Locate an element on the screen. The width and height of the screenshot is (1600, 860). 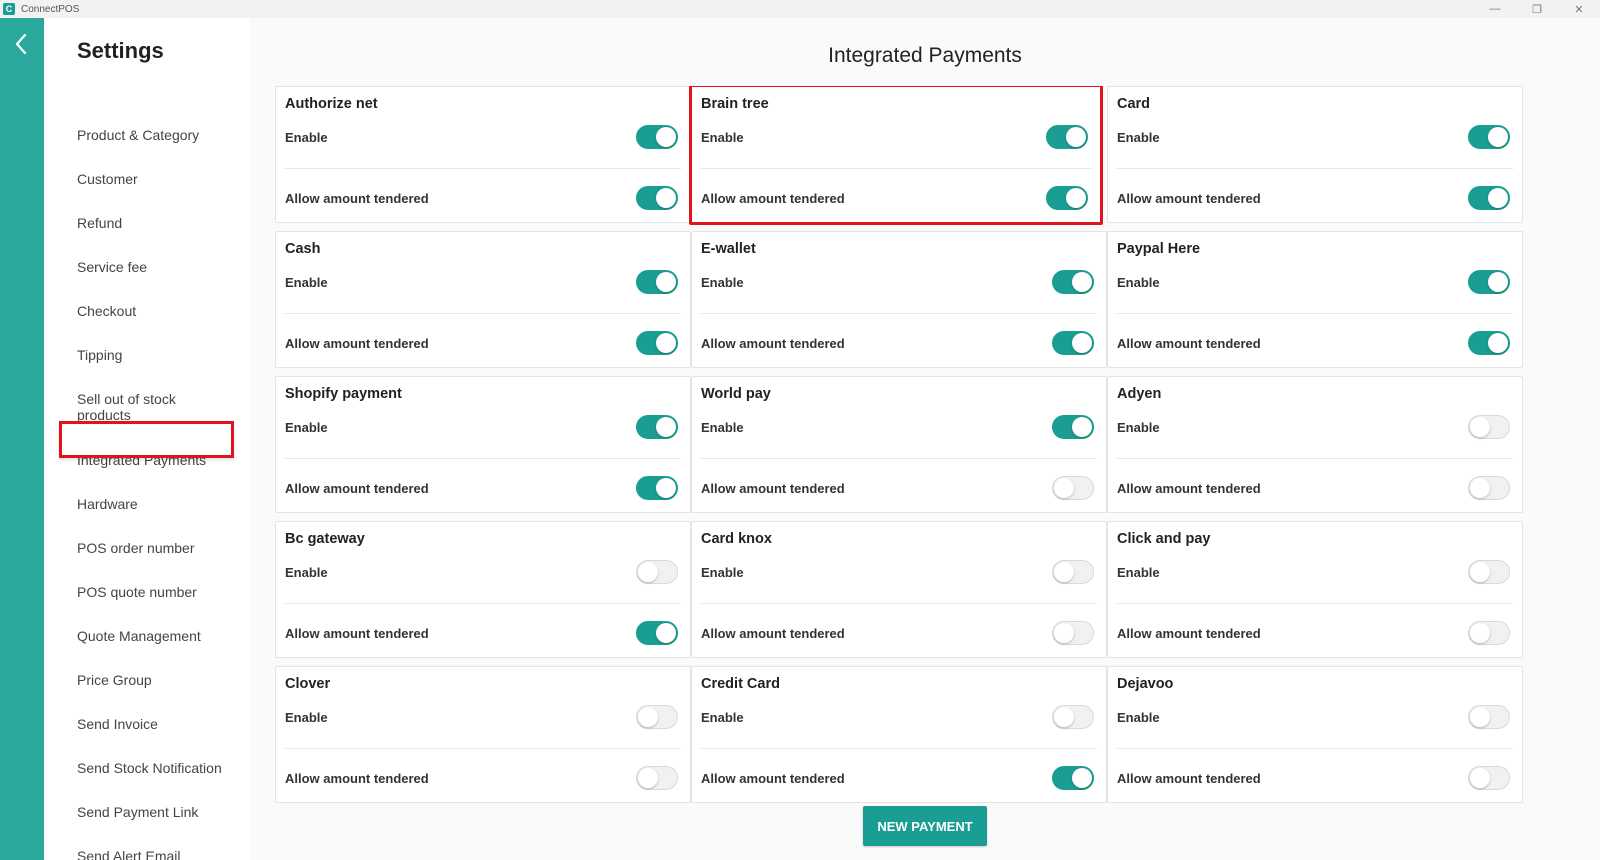
sidebar-title: Settings is located at coordinates (120, 50).